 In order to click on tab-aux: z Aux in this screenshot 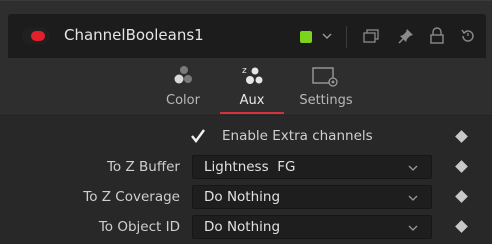, I will do `click(252, 88)`.